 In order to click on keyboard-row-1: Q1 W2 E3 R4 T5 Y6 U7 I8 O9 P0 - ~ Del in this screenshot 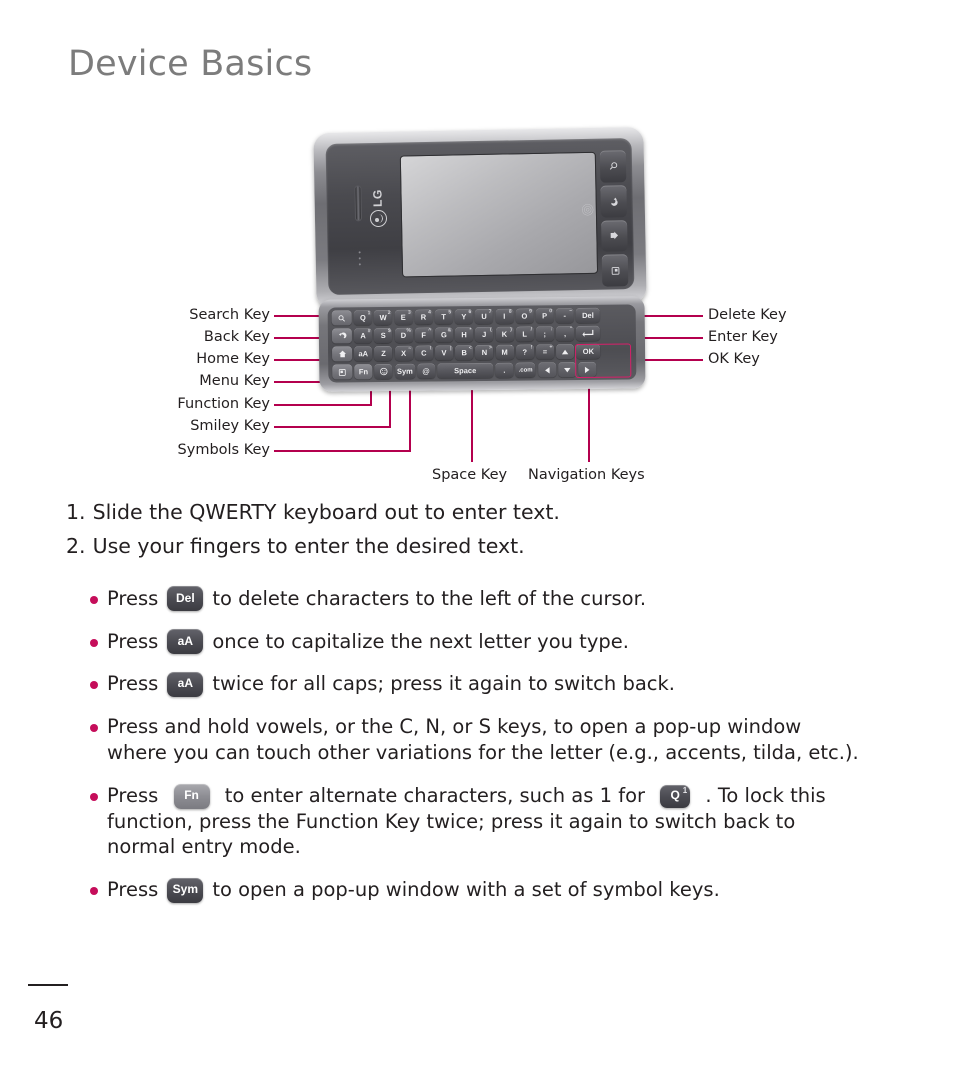, I will do `click(481, 316)`.